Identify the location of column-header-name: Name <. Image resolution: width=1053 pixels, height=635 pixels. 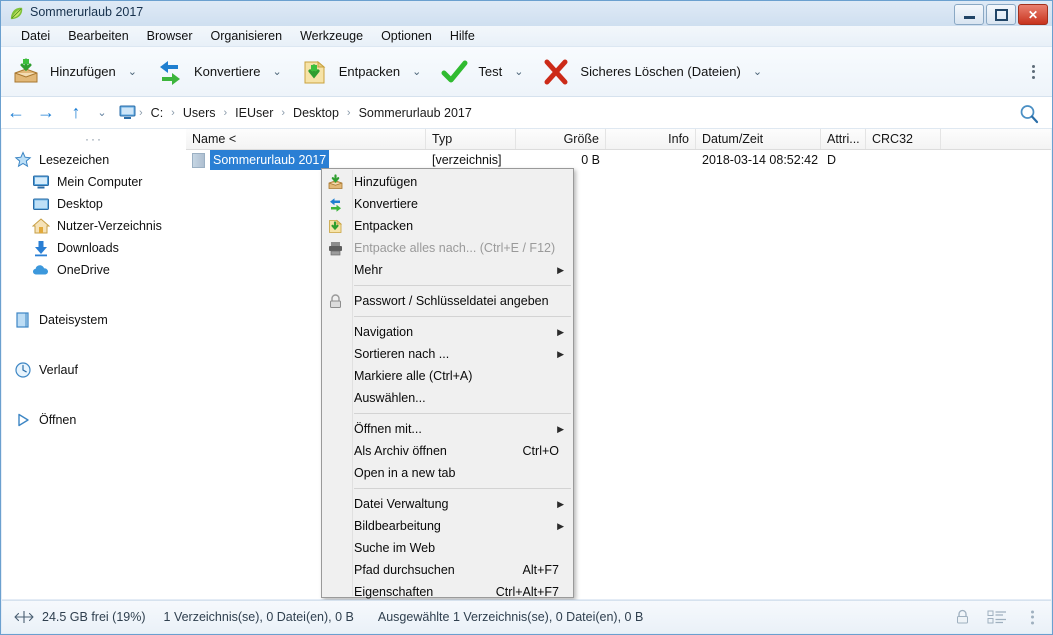
(306, 139).